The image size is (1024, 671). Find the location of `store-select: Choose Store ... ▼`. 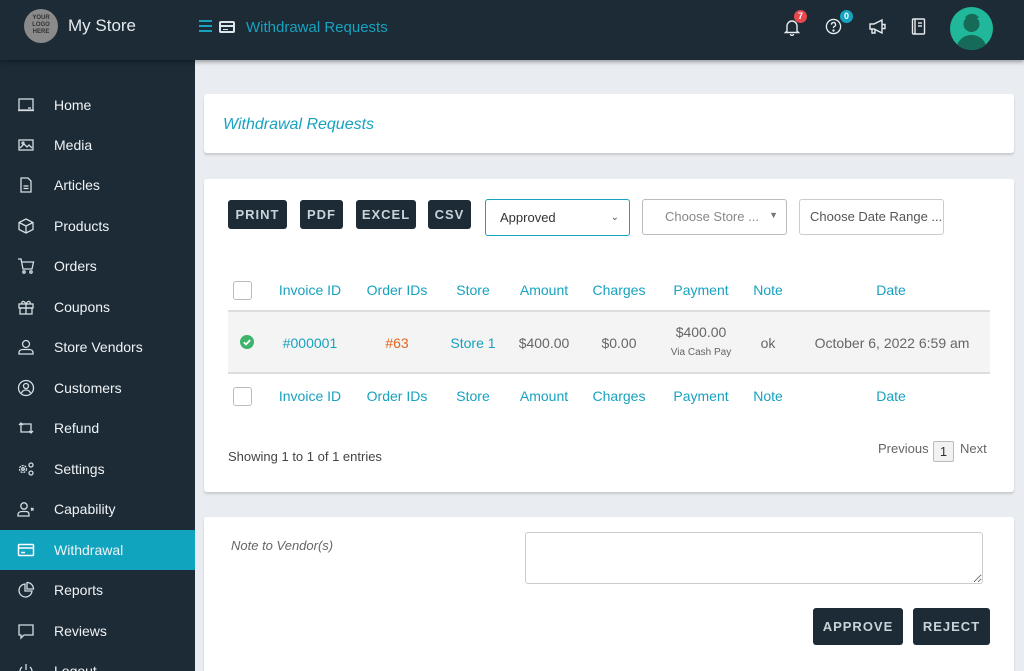

store-select: Choose Store ... ▼ is located at coordinates (714, 217).